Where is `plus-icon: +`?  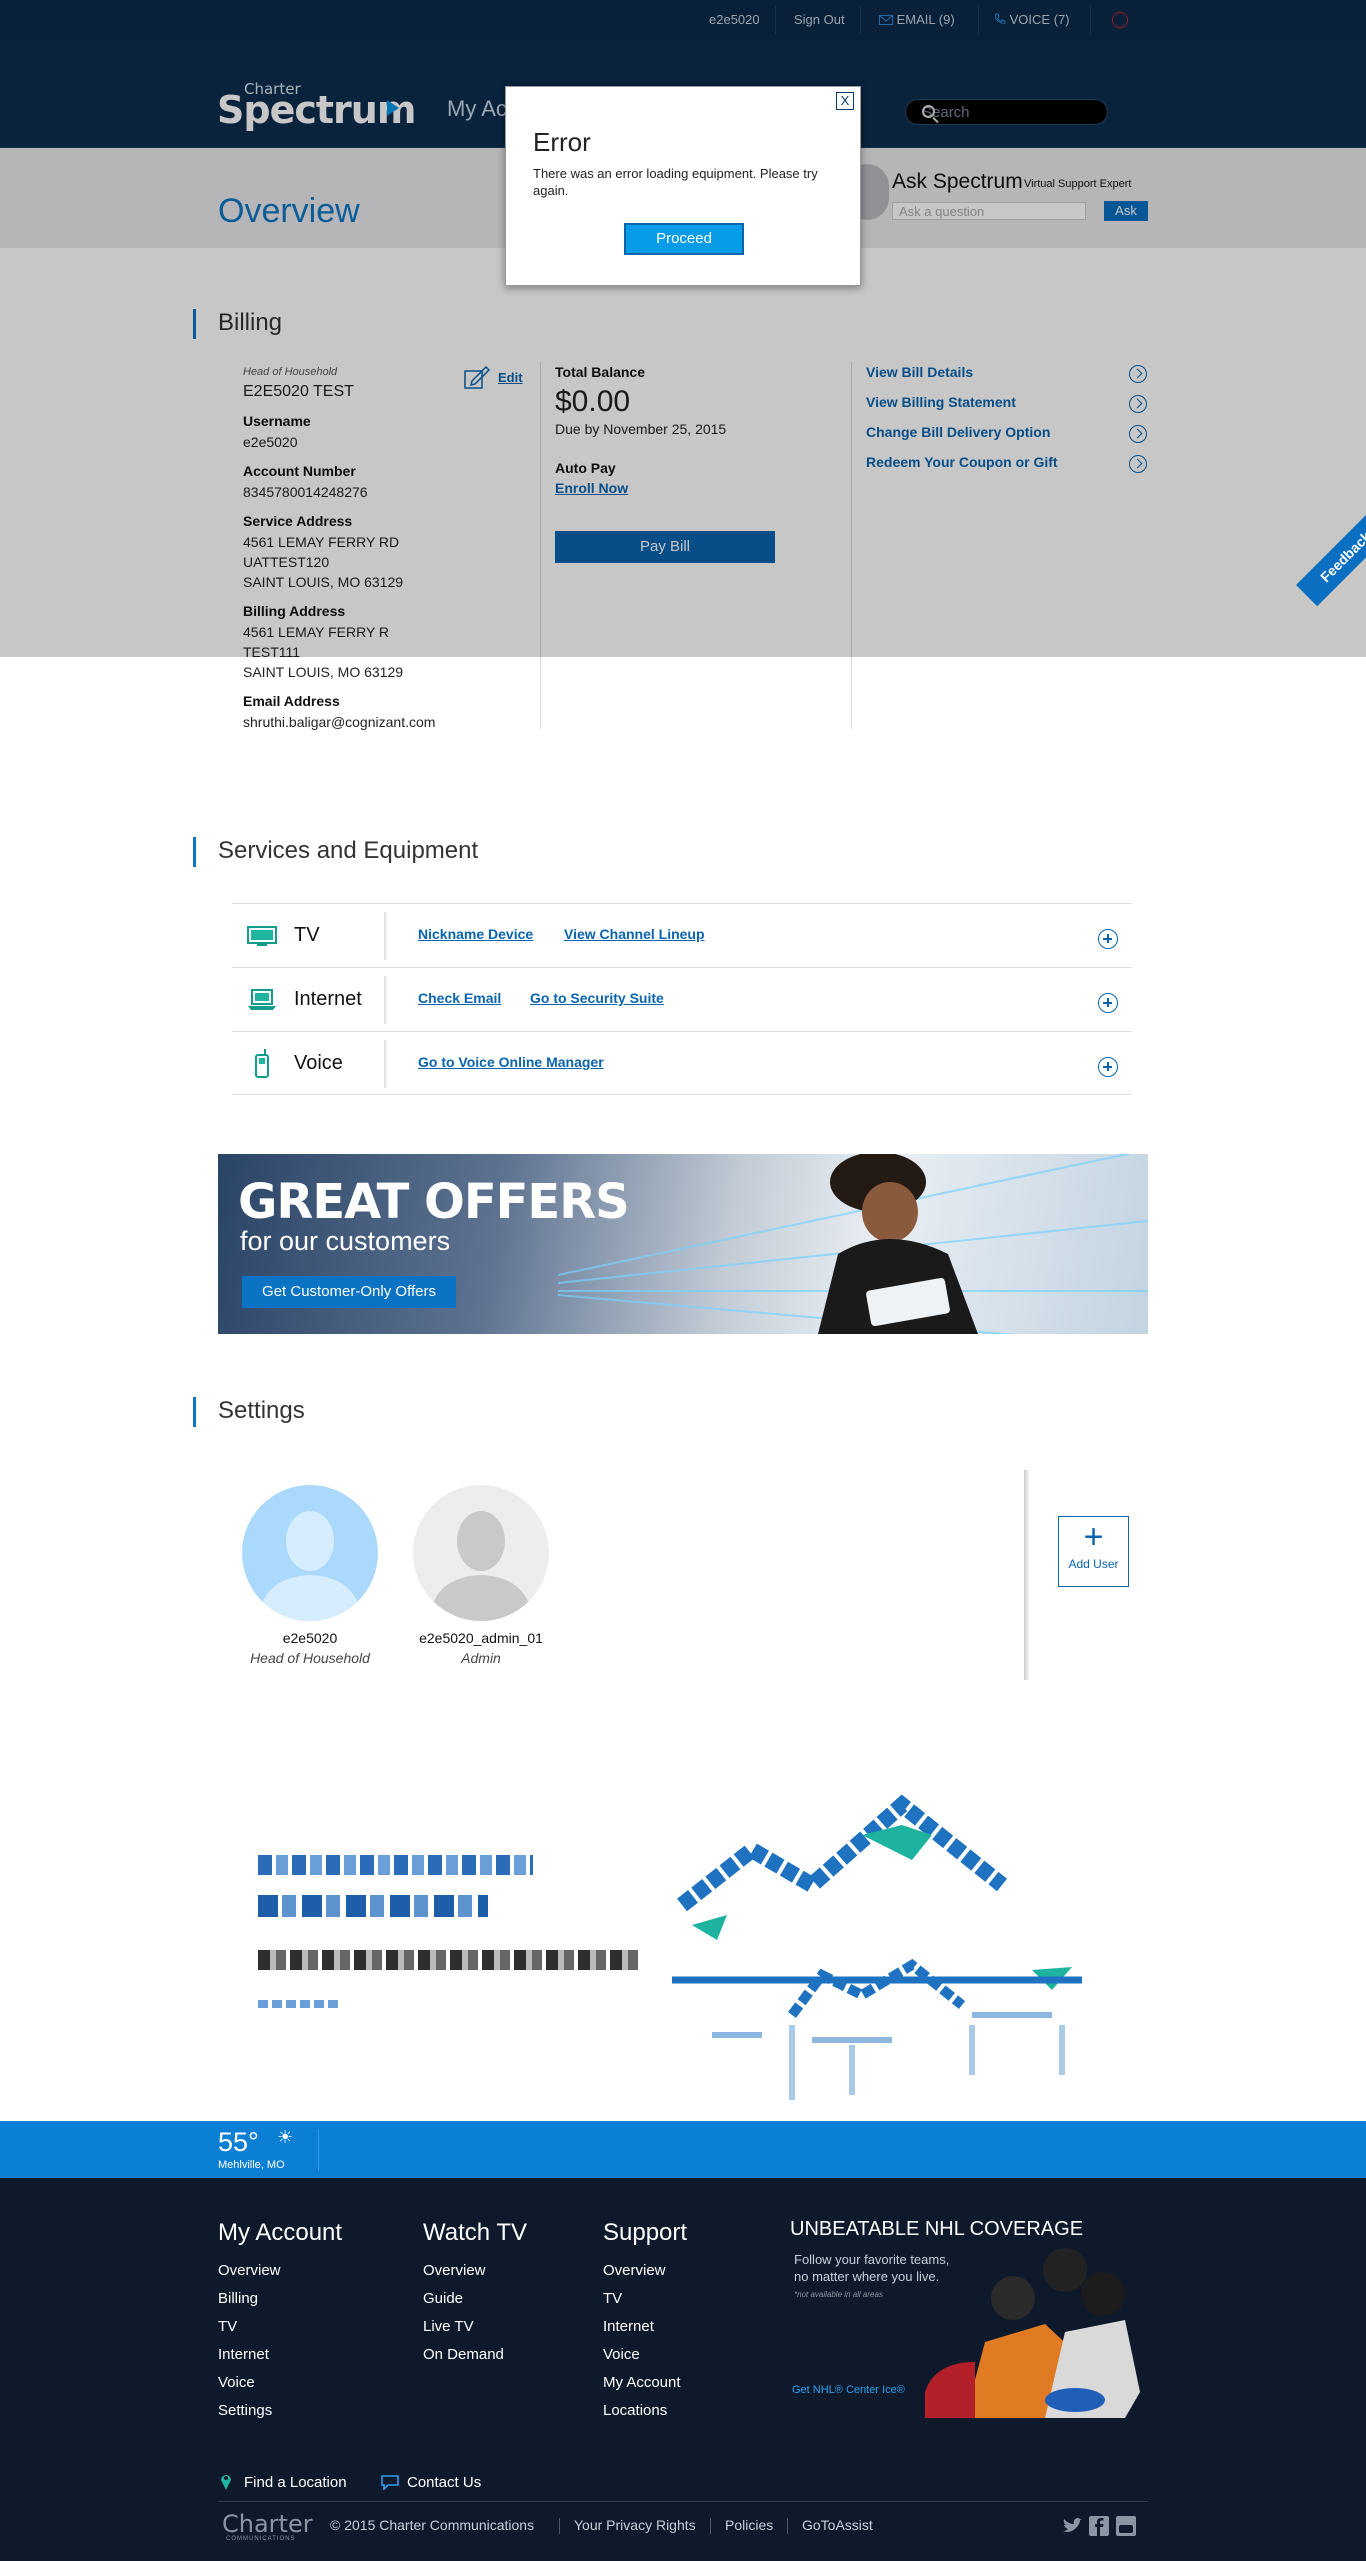
plus-icon: + is located at coordinates (1093, 1537).